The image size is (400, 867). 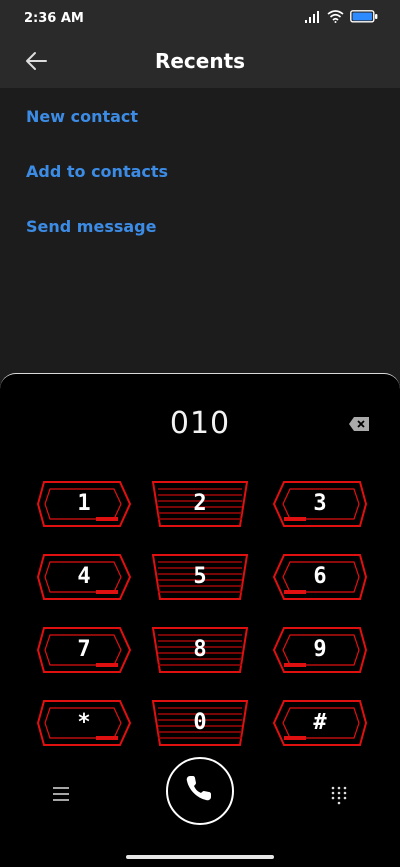 I want to click on key-9-label: 9, so click(x=320, y=649).